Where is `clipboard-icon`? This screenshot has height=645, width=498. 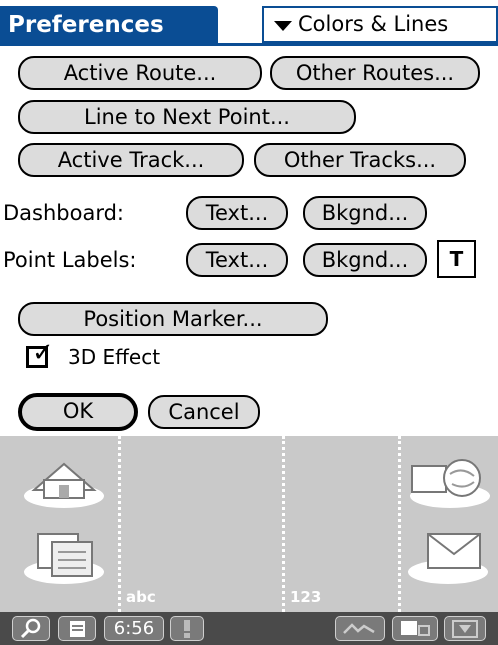 clipboard-icon is located at coordinates (77, 629).